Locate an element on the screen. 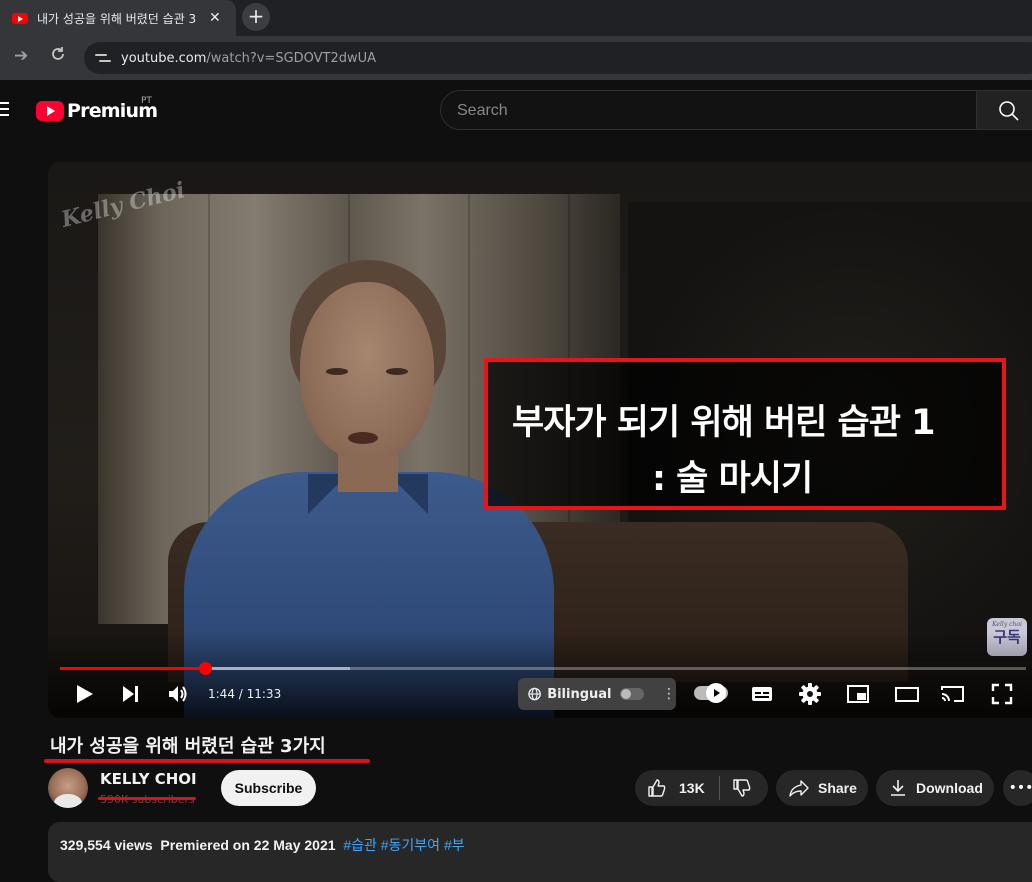 The image size is (1032, 882). autoplay-toggle is located at coordinates (711, 693).